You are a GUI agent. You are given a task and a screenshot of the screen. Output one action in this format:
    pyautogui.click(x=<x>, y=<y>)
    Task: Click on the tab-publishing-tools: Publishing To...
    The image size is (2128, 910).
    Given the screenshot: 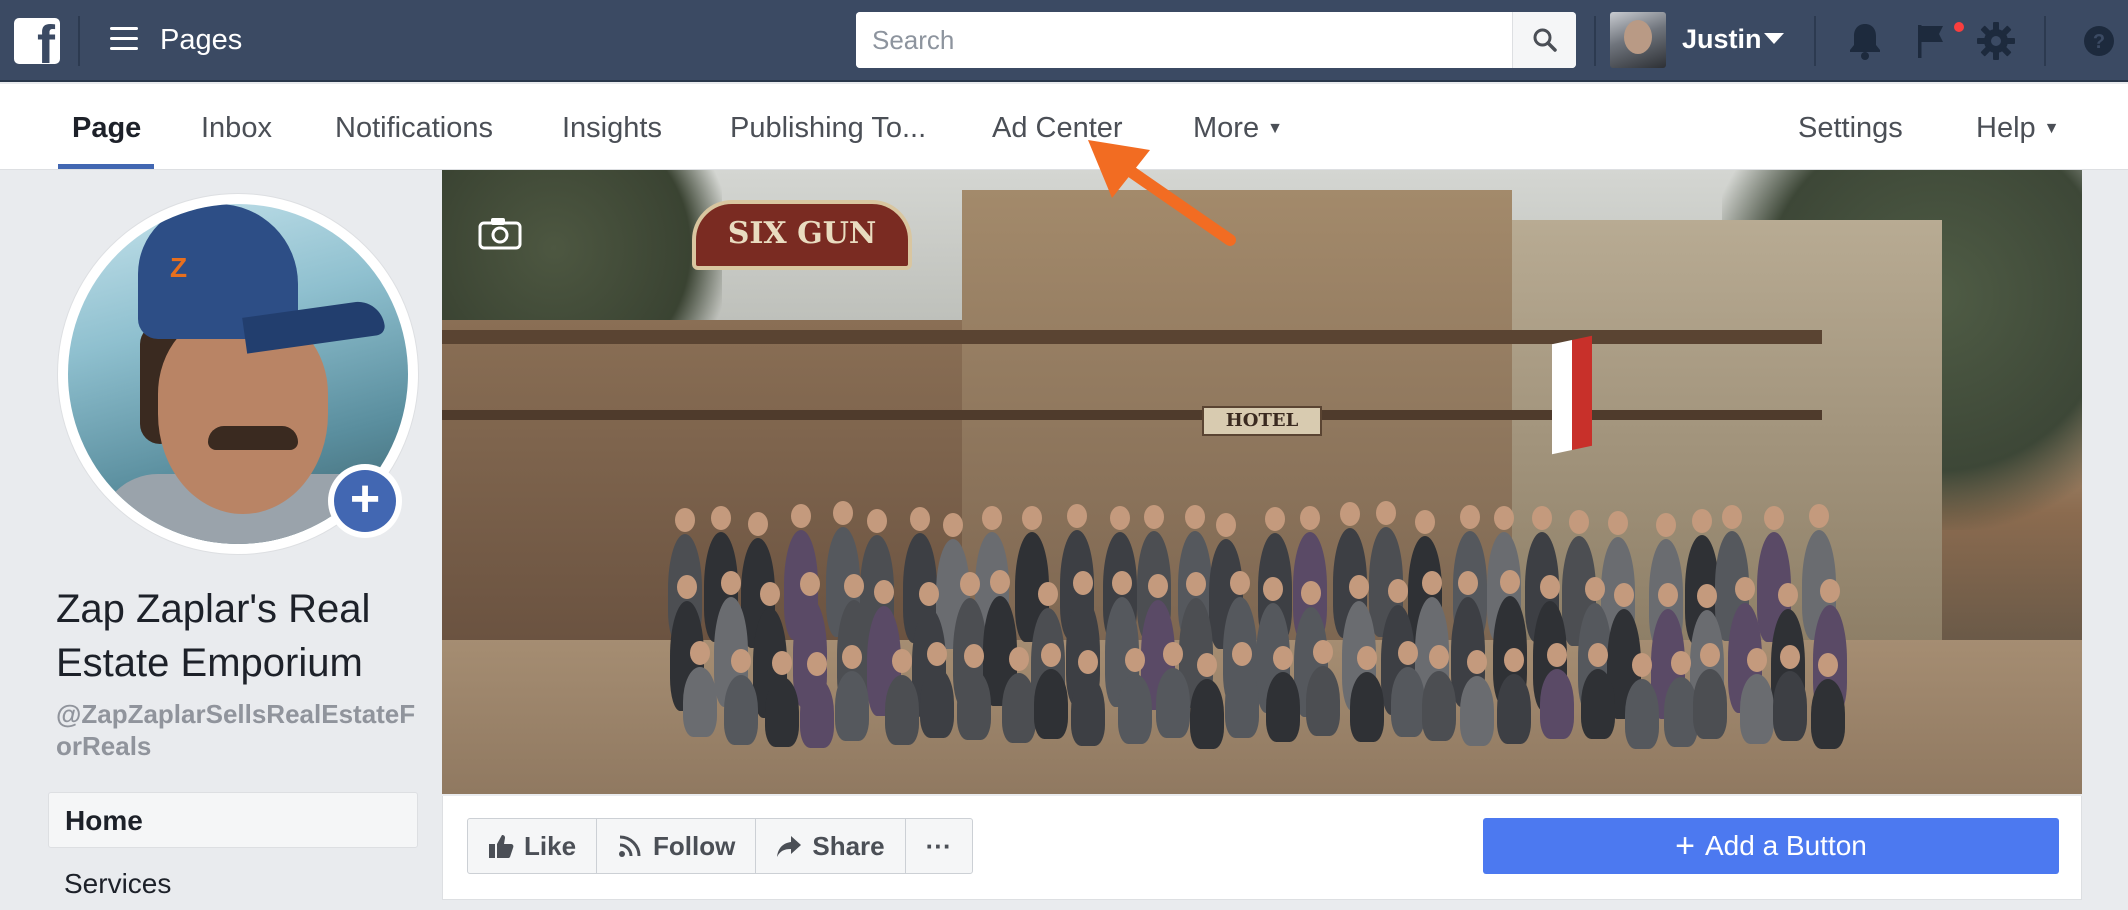 What is the action you would take?
    pyautogui.click(x=828, y=128)
    